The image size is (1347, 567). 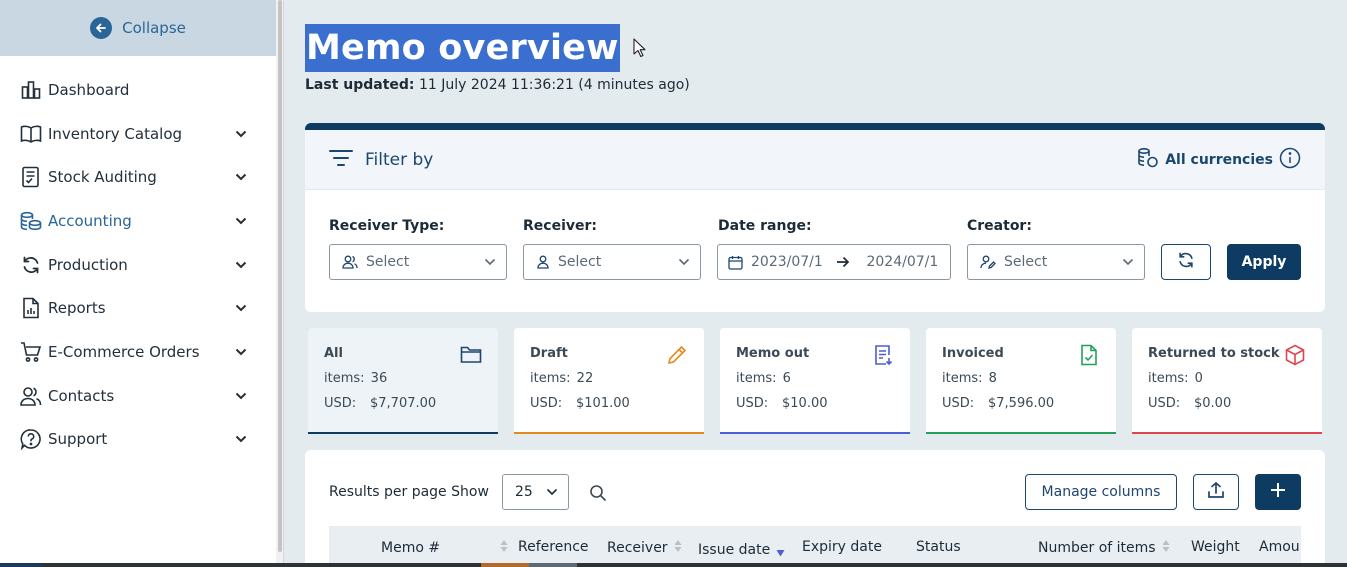 I want to click on sidebar-item-stock-auditing: Stock Auditing, so click(x=138, y=177).